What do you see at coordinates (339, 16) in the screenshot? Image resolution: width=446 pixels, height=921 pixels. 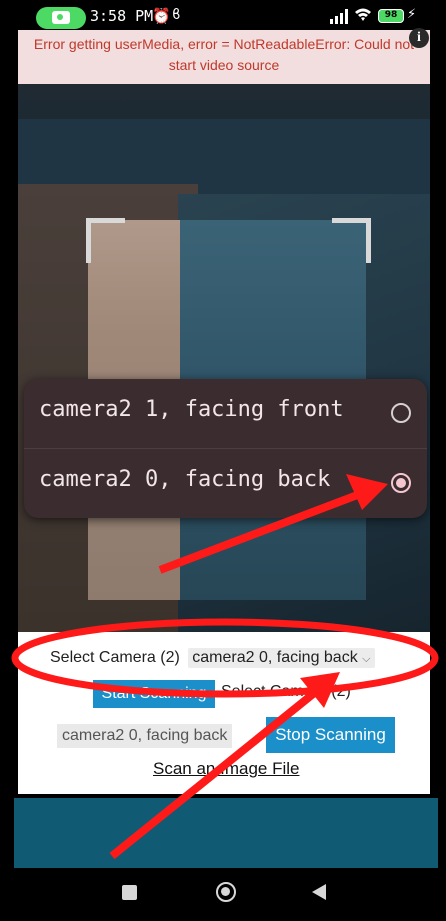 I see `signal-icon` at bounding box center [339, 16].